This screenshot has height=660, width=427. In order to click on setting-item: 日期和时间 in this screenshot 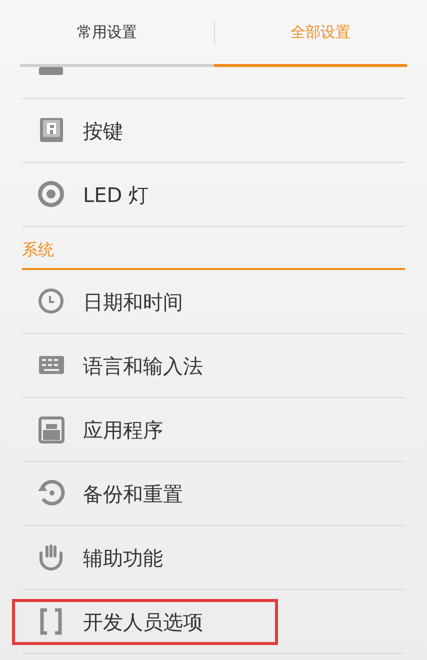, I will do `click(133, 301)`.